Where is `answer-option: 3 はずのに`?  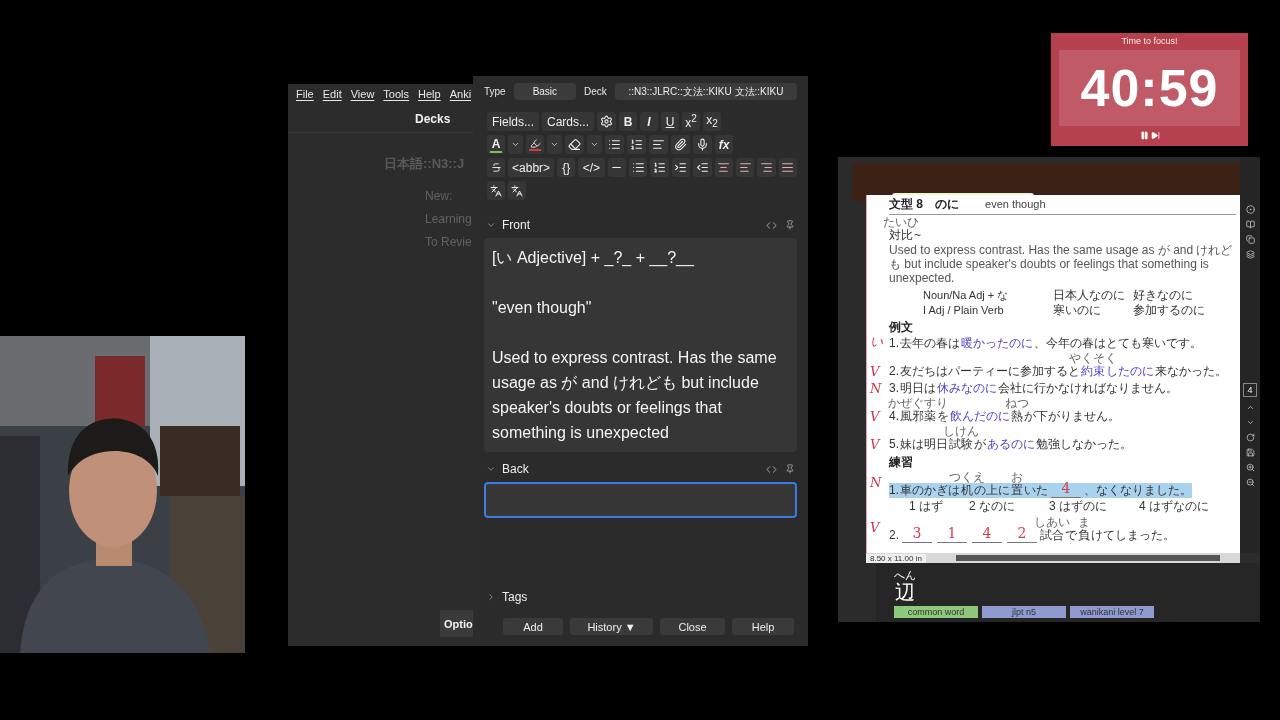 answer-option: 3 はずのに is located at coordinates (1094, 506).